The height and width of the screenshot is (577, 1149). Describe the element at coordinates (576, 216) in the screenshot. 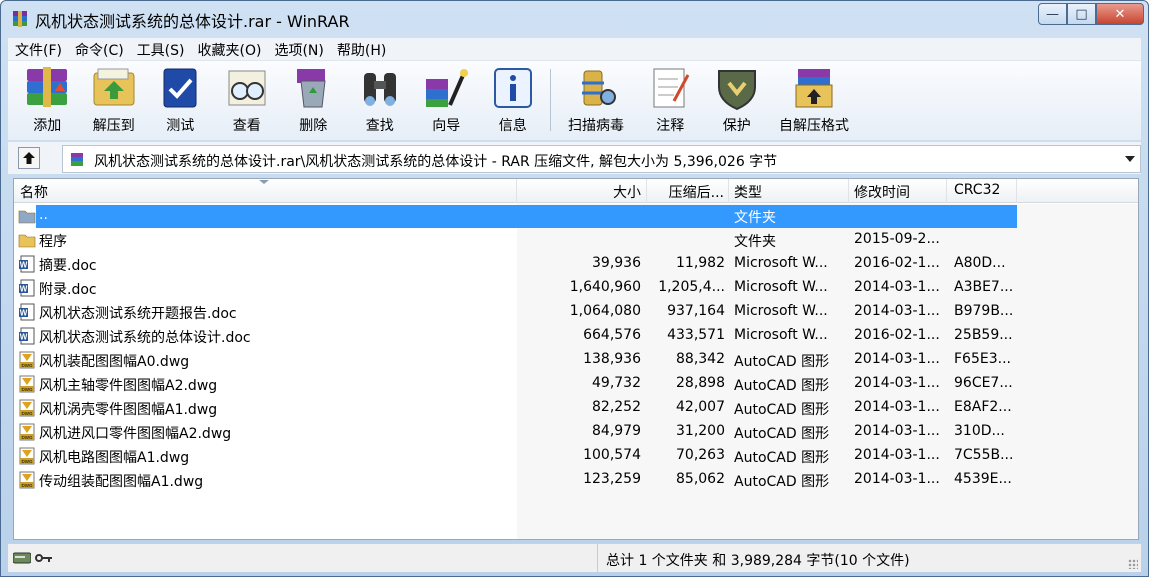

I see `file-row: .. 文件夹` at that location.